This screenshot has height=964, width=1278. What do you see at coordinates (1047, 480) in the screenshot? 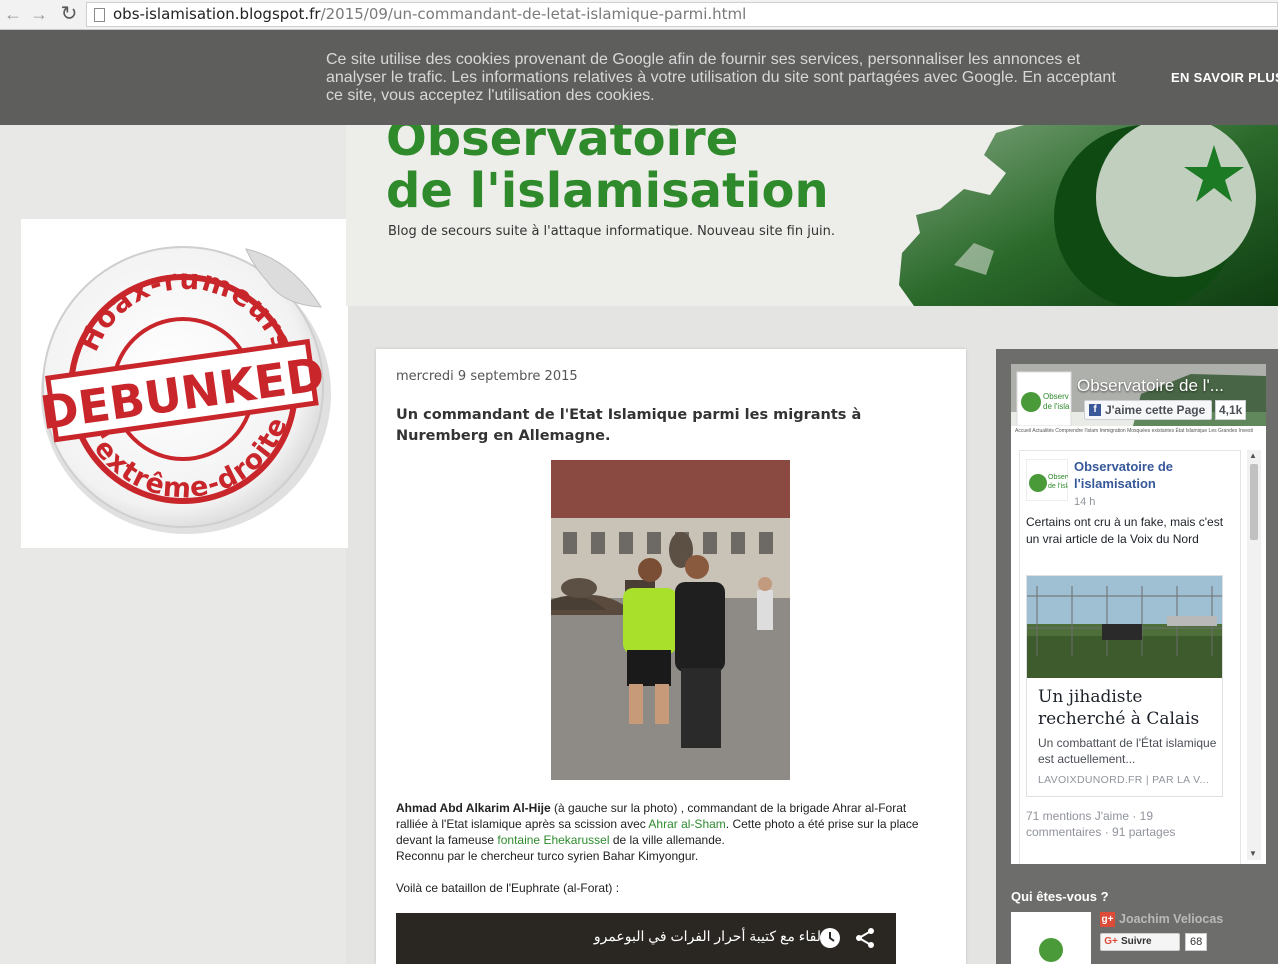
I see `page-avatar: Observ de l'isla` at bounding box center [1047, 480].